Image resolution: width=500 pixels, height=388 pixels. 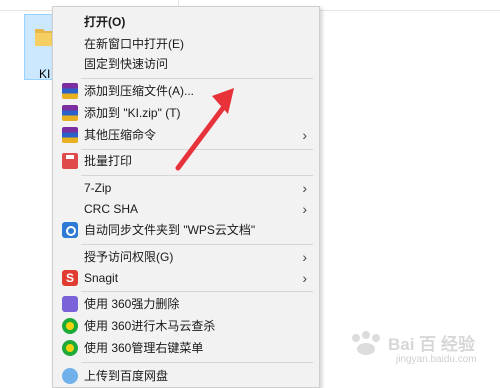 What do you see at coordinates (431, 344) in the screenshot?
I see `watermark-text: Bai 百 经验` at bounding box center [431, 344].